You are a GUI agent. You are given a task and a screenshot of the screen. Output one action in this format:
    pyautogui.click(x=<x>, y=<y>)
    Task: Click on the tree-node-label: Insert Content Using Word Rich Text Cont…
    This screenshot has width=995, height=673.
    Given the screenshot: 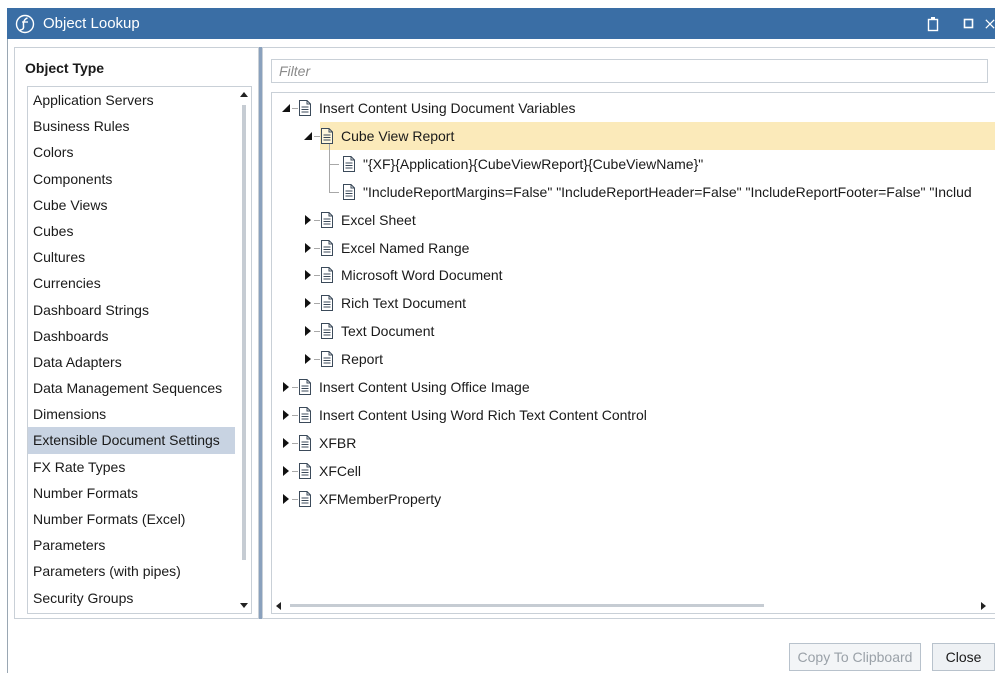 What is the action you would take?
    pyautogui.click(x=483, y=414)
    